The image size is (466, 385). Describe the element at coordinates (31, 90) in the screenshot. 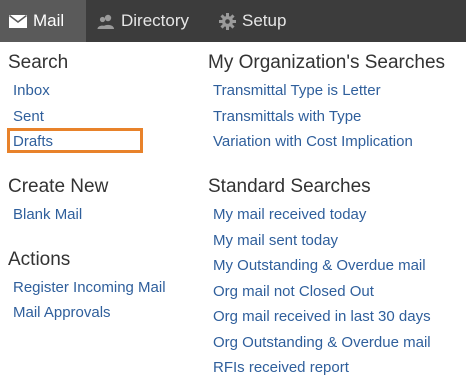

I see `inbox-link: Inbox` at that location.